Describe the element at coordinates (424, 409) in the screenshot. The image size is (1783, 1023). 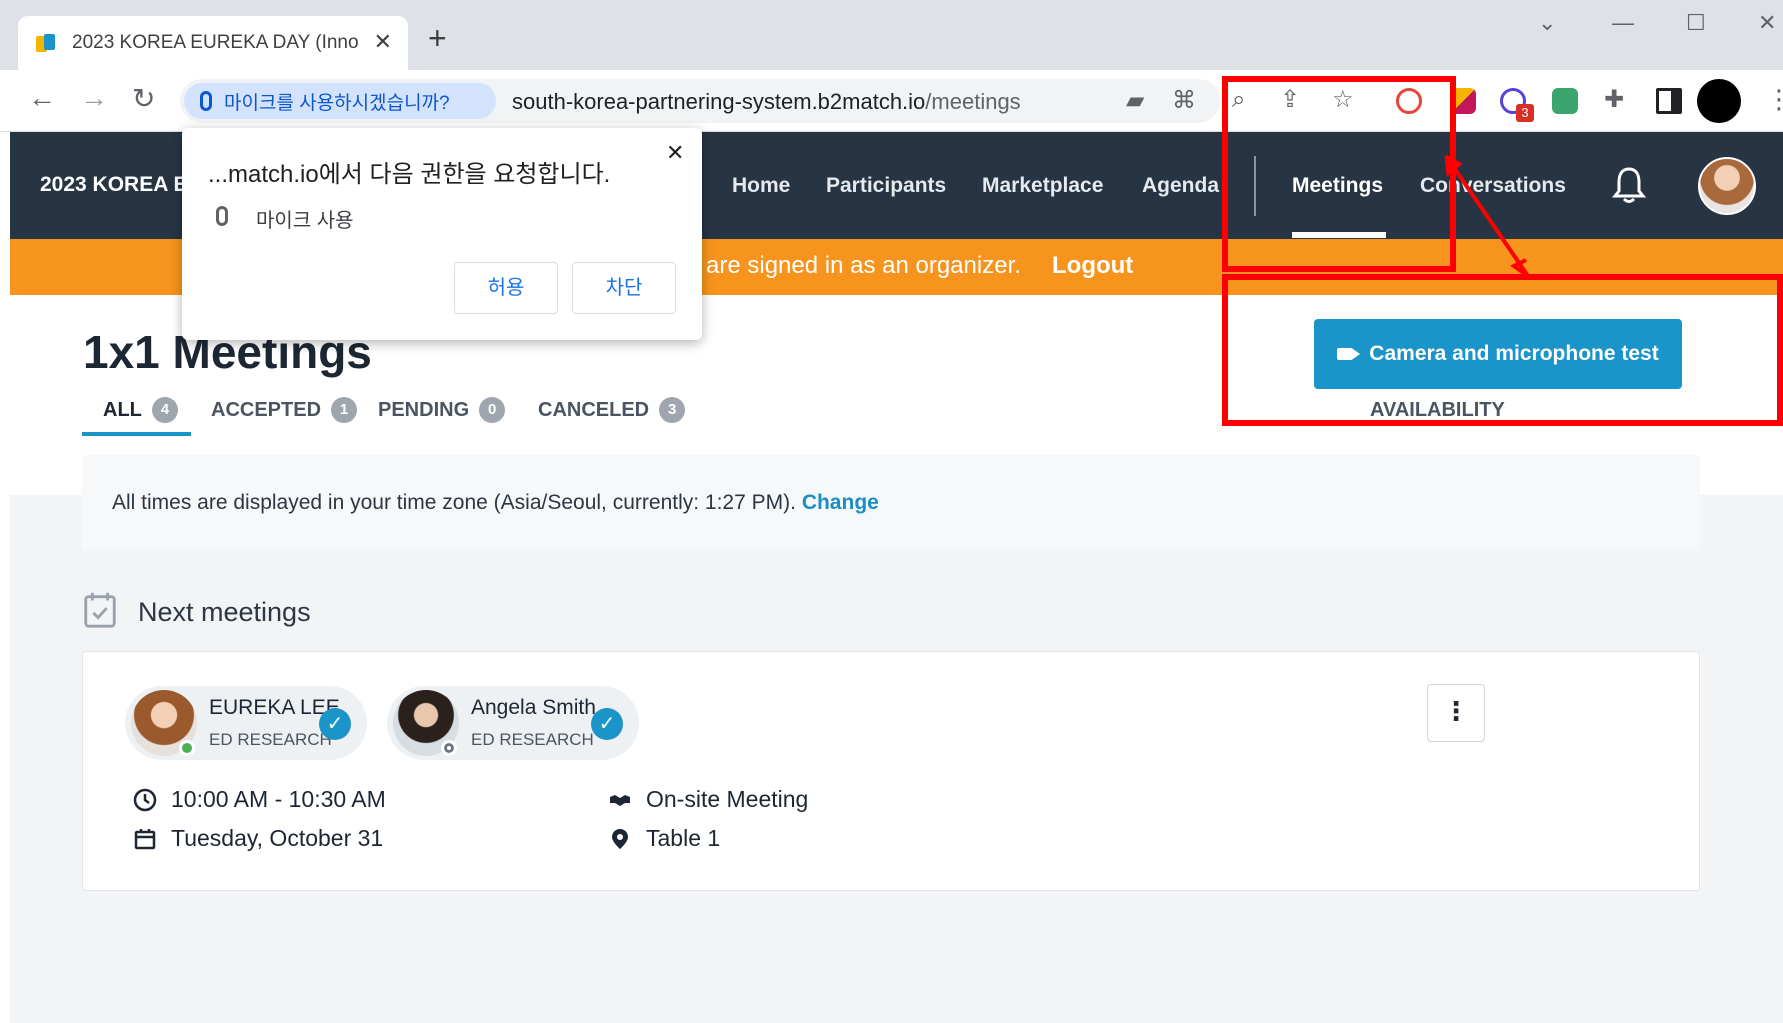
I see `tab-pending-label: PENDING` at that location.